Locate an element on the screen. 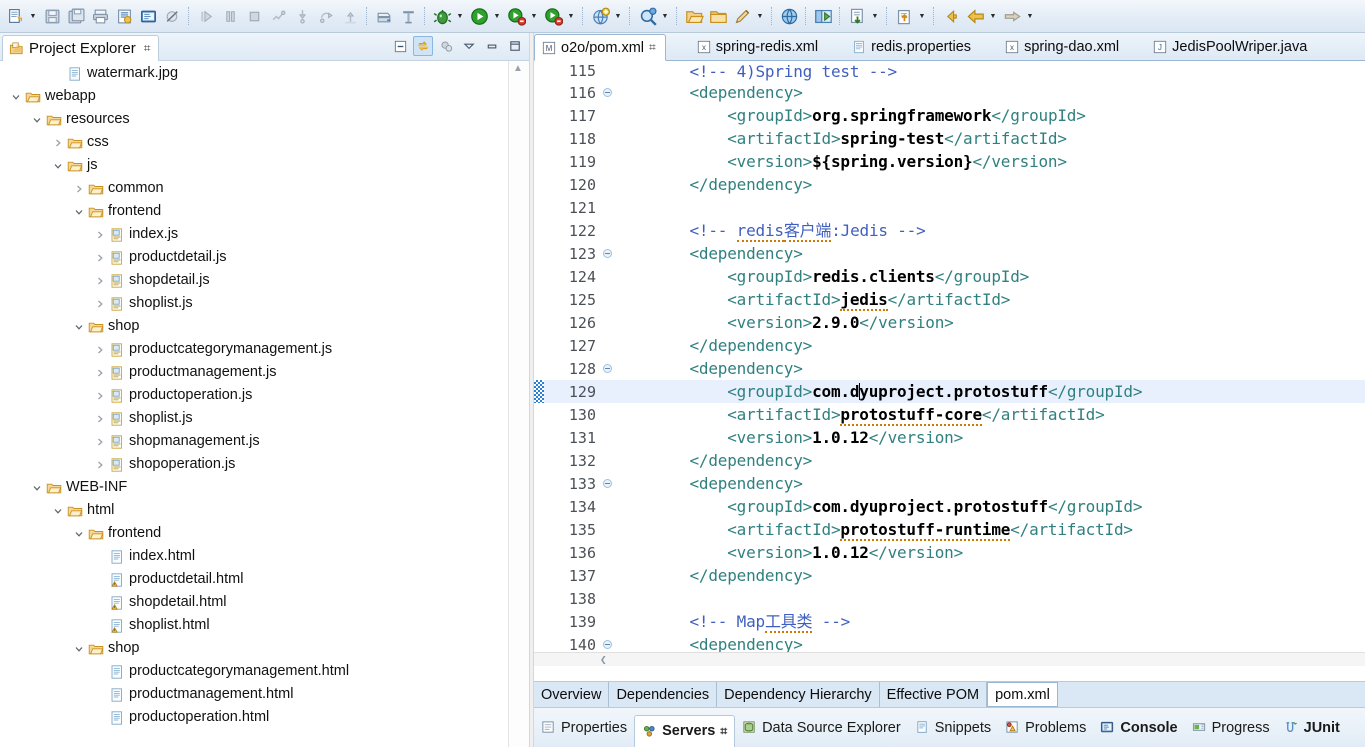 The height and width of the screenshot is (747, 1365). back-dropdown-arrow is located at coordinates (993, 16).